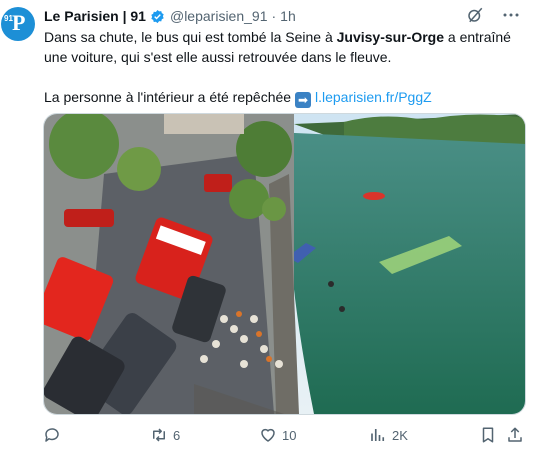 The width and height of the screenshot is (534, 462). What do you see at coordinates (177, 435) in the screenshot?
I see `repost-count: 6` at bounding box center [177, 435].